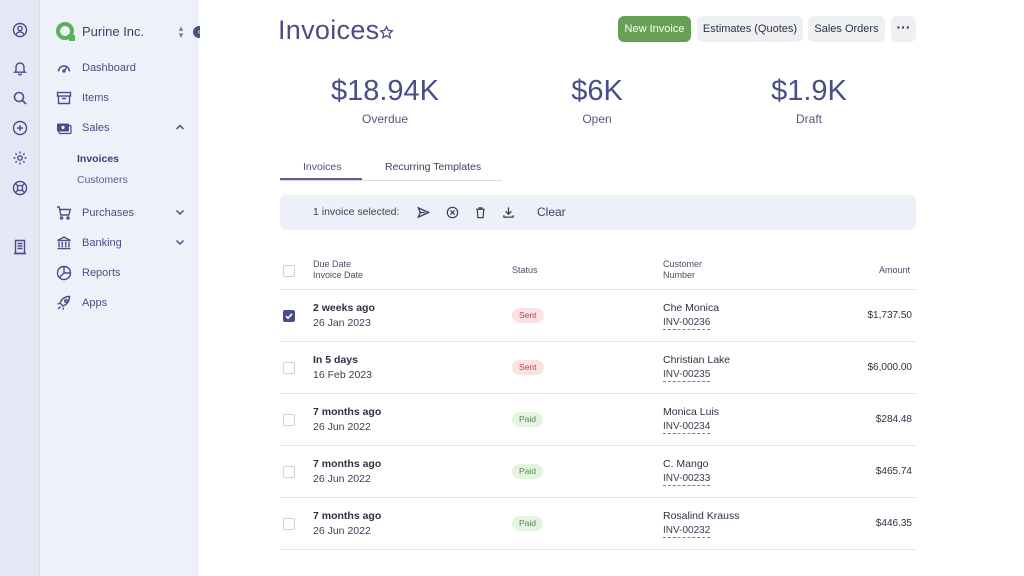 Image resolution: width=1024 pixels, height=576 pixels. I want to click on stat-open: $6K Open, so click(597, 99).